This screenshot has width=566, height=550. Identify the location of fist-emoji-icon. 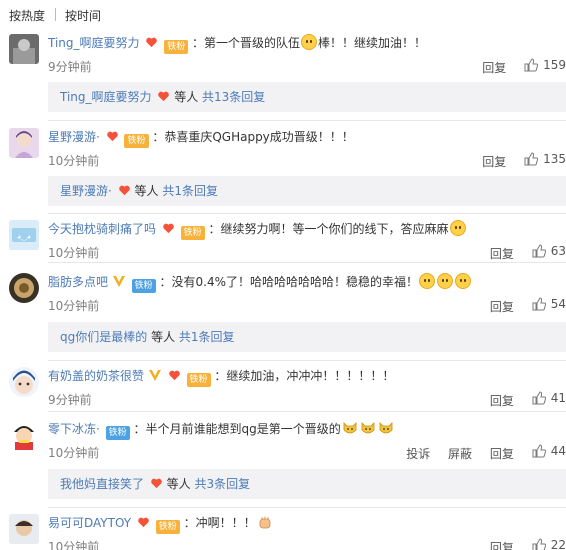
(265, 522).